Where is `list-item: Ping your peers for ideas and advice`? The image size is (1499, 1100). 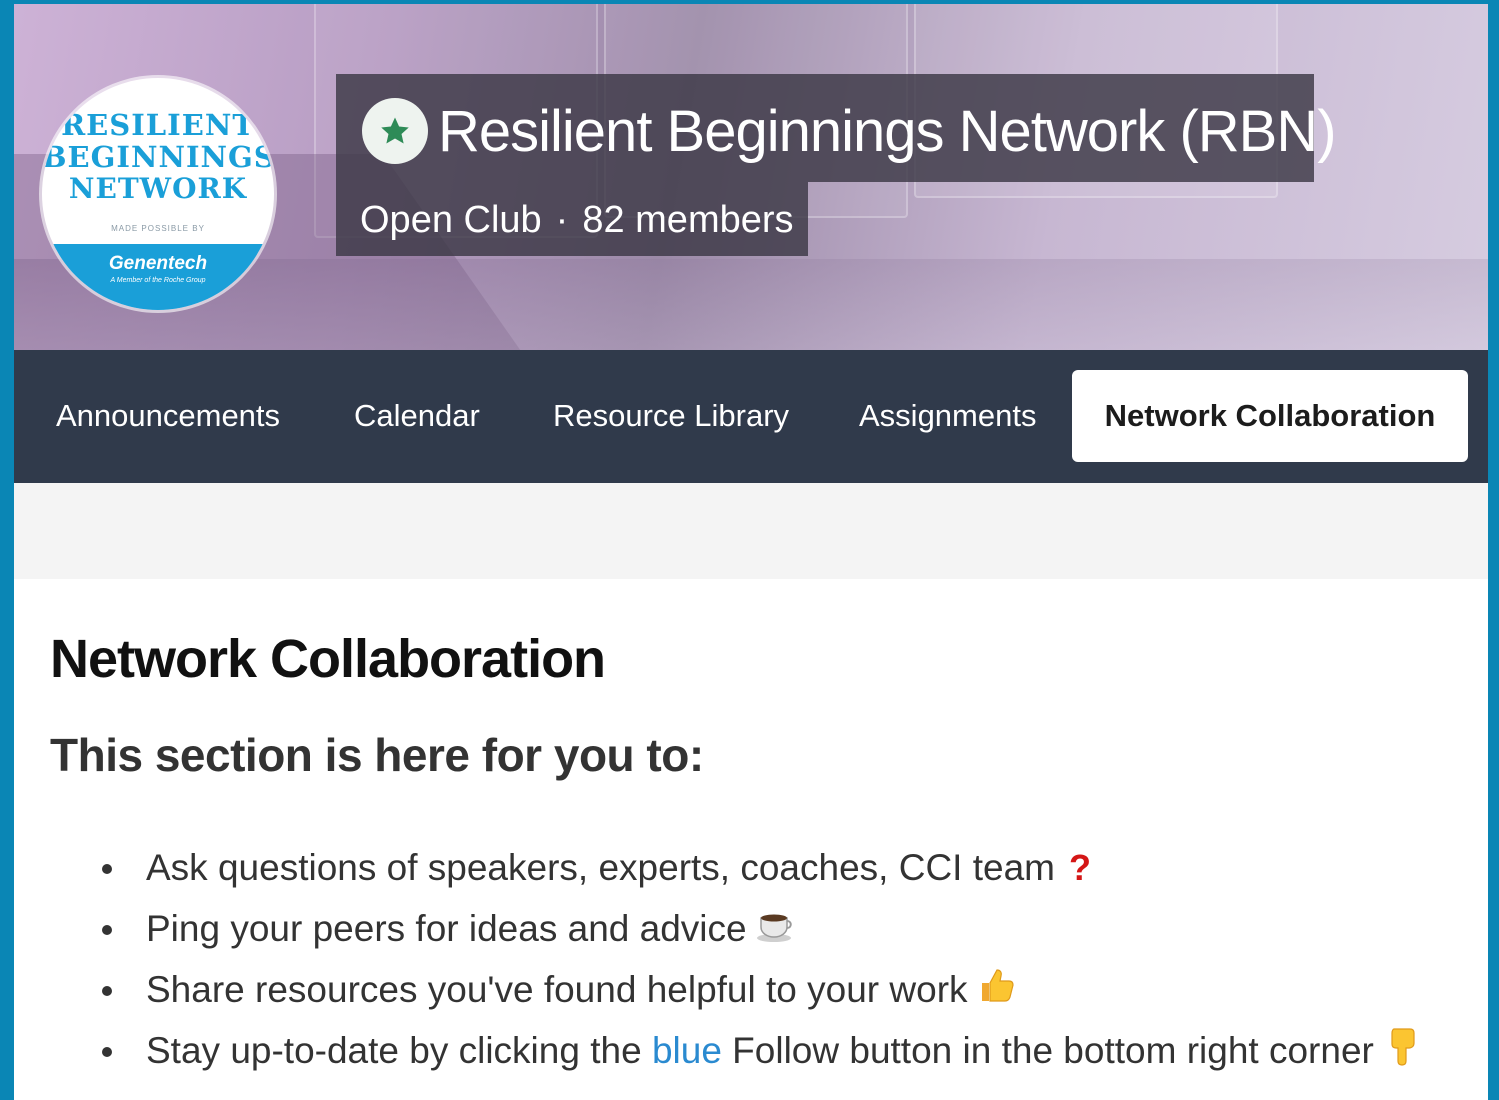 list-item: Ping your peers for ideas and advice is located at coordinates (792, 933).